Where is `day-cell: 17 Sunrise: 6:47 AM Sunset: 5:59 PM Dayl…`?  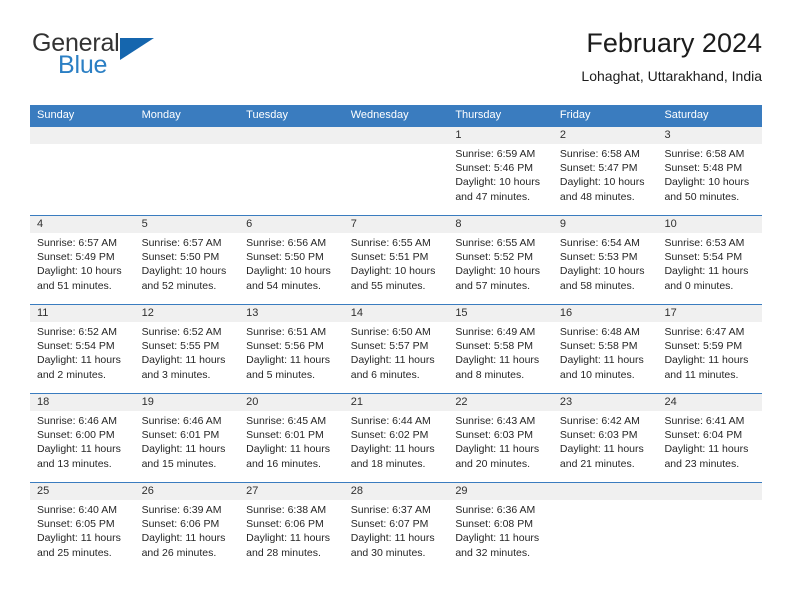 day-cell: 17 Sunrise: 6:47 AM Sunset: 5:59 PM Dayl… is located at coordinates (710, 349).